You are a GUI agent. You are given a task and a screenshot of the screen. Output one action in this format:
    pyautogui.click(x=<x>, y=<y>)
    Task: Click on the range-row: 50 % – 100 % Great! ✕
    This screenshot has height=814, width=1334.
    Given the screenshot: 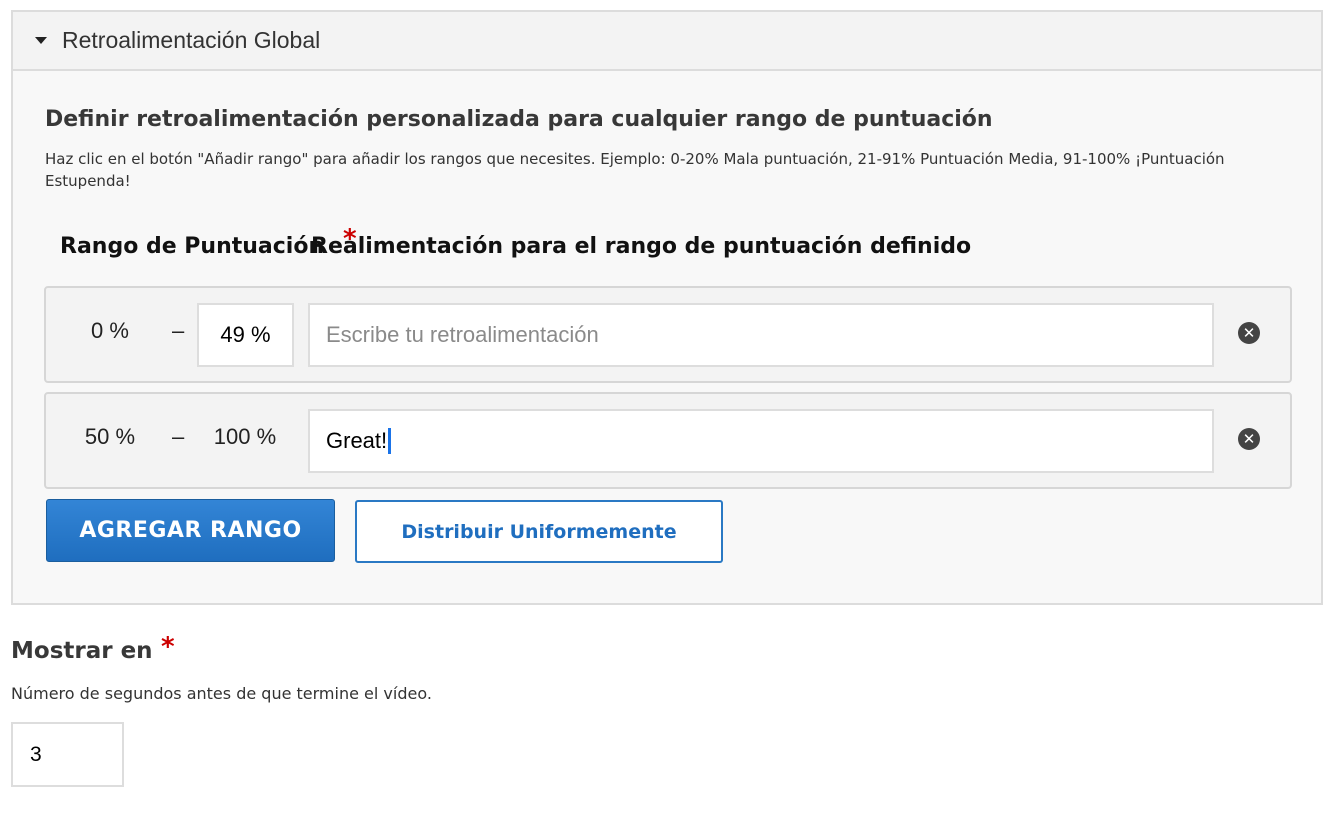 What is the action you would take?
    pyautogui.click(x=668, y=440)
    